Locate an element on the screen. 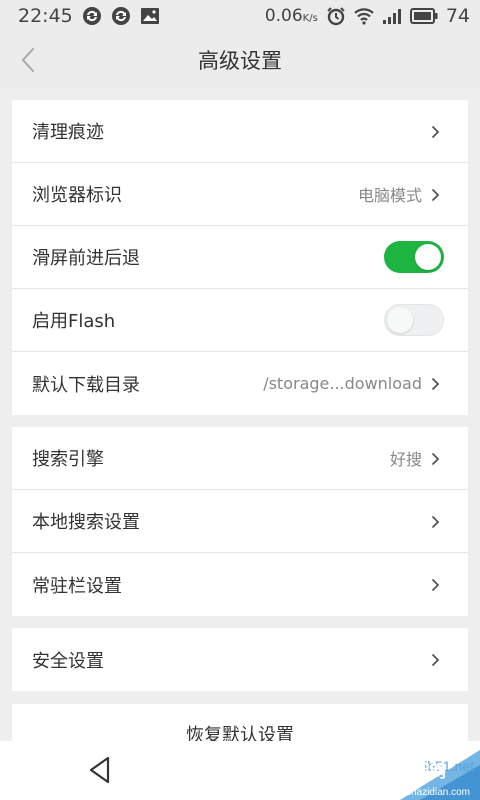  data-speed: 0.06 is located at coordinates (283, 16).